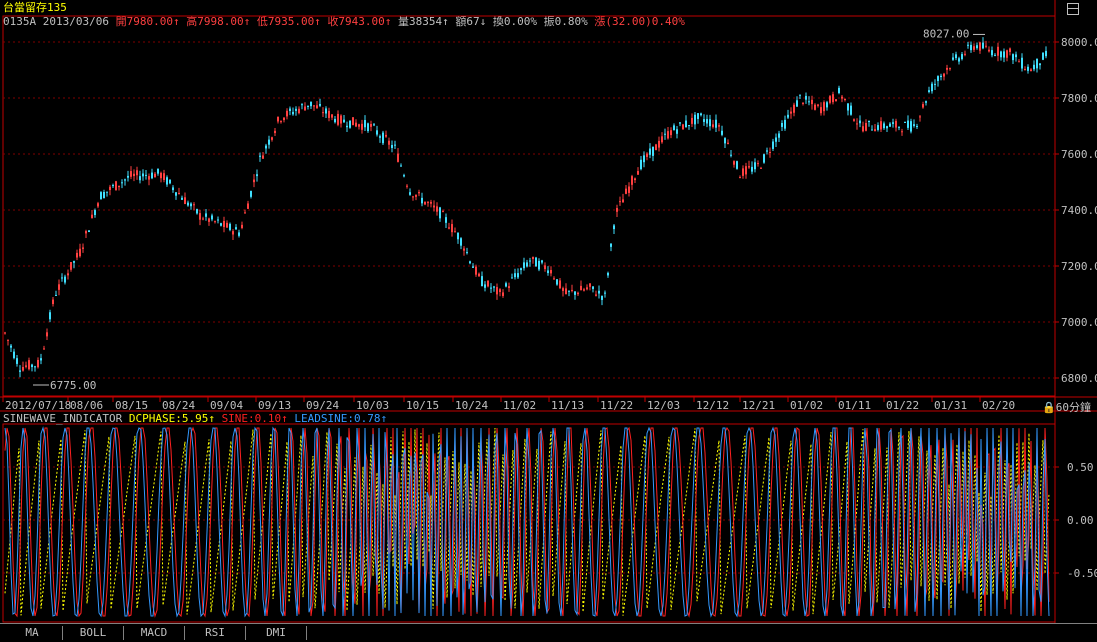 The height and width of the screenshot is (642, 1097). What do you see at coordinates (422, 405) in the screenshot?
I see `date-tick-label: 10/15` at bounding box center [422, 405].